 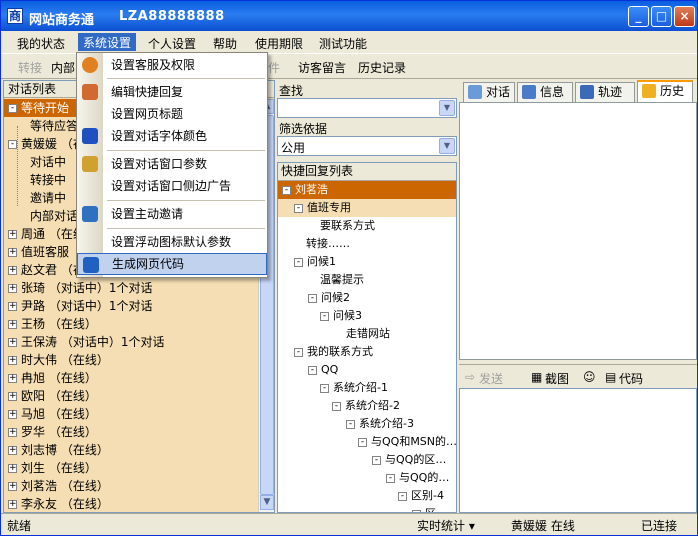 I want to click on conversation-list-item: + 时大伟 （在线）, so click(x=58, y=360).